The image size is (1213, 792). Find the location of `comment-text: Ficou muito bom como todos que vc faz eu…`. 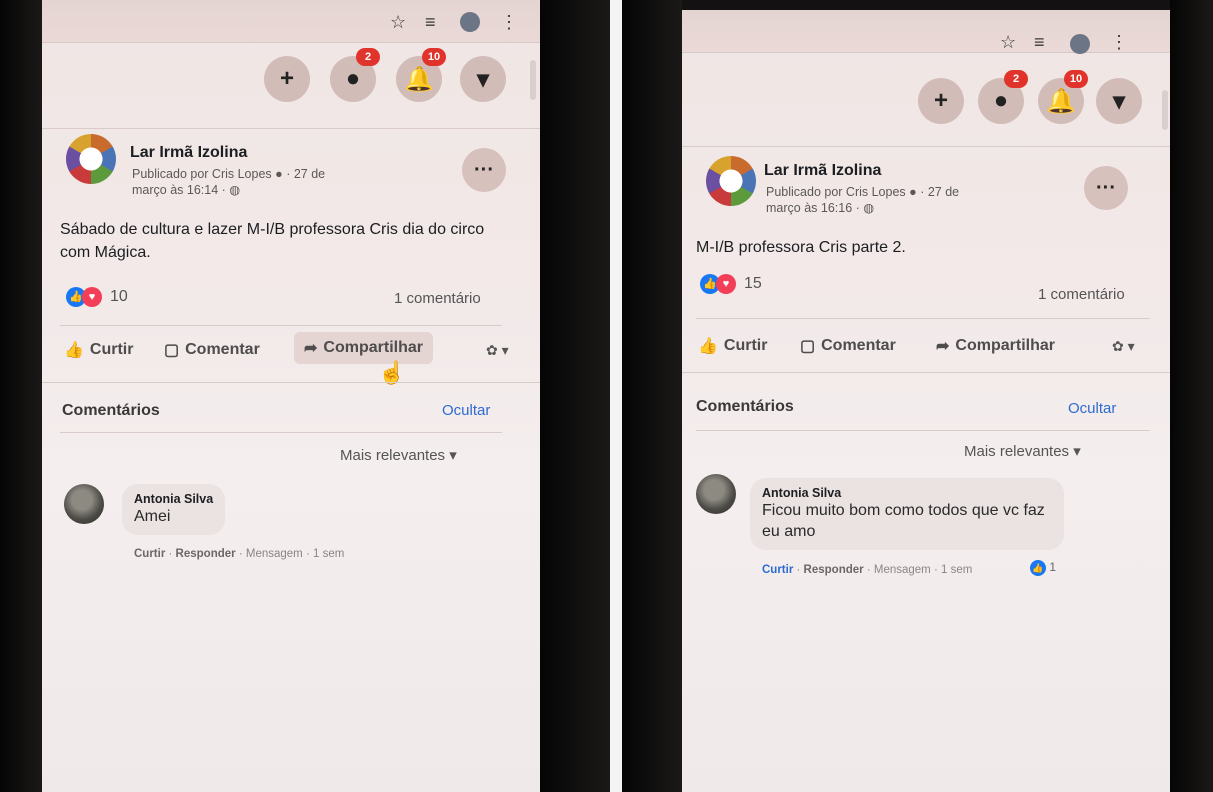

comment-text: Ficou muito bom como todos que vc faz eu… is located at coordinates (903, 521).